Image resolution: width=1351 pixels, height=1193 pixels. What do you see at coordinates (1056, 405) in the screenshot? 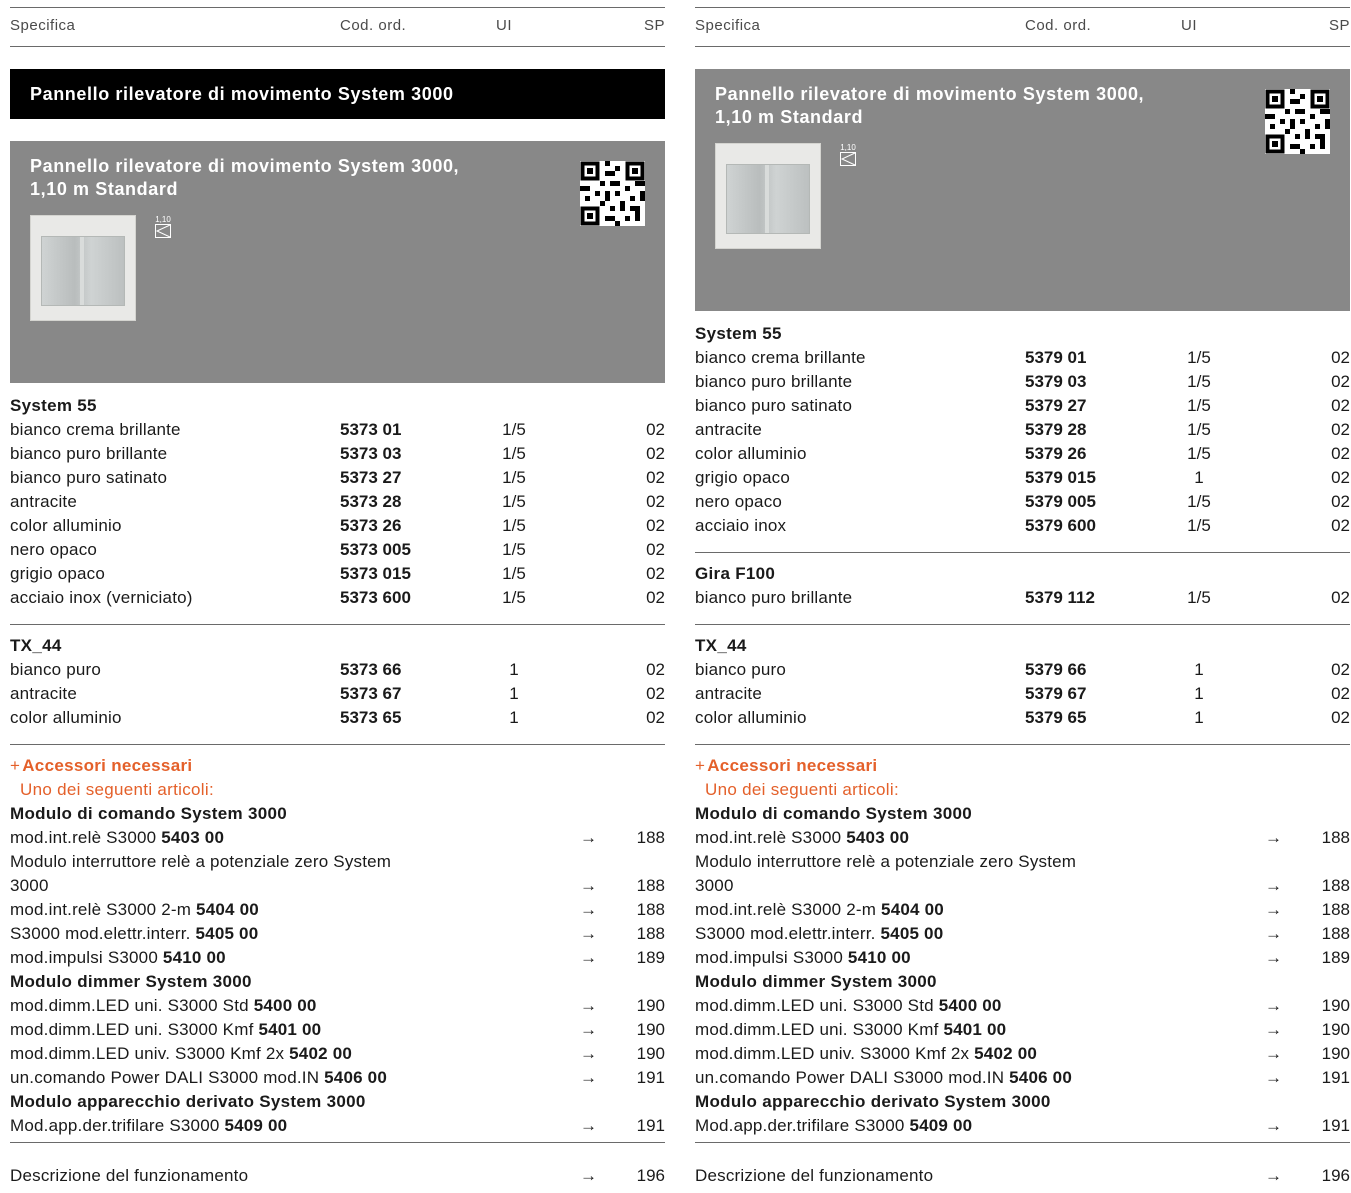
I see `order-code: 5379 27` at bounding box center [1056, 405].